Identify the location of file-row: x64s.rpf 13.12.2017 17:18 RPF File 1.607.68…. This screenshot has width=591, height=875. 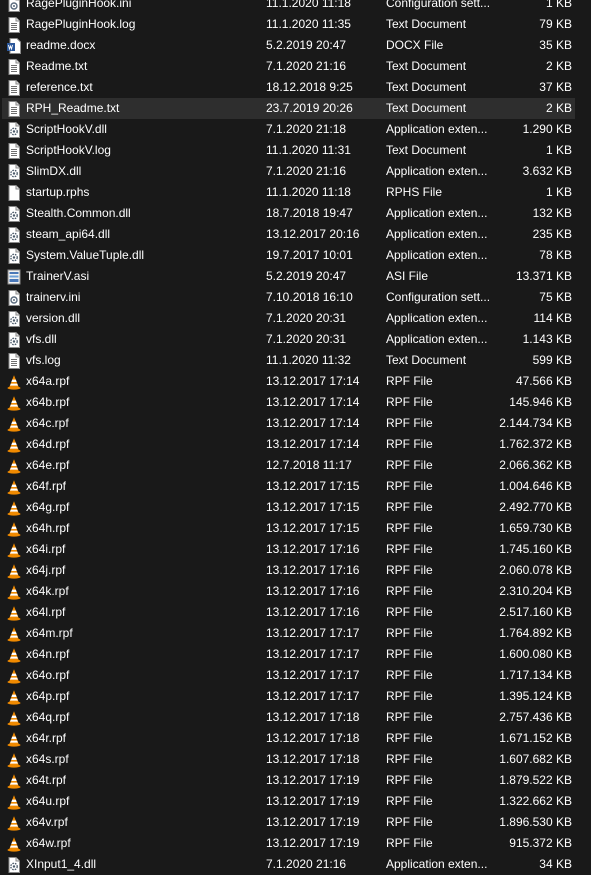
(295, 759).